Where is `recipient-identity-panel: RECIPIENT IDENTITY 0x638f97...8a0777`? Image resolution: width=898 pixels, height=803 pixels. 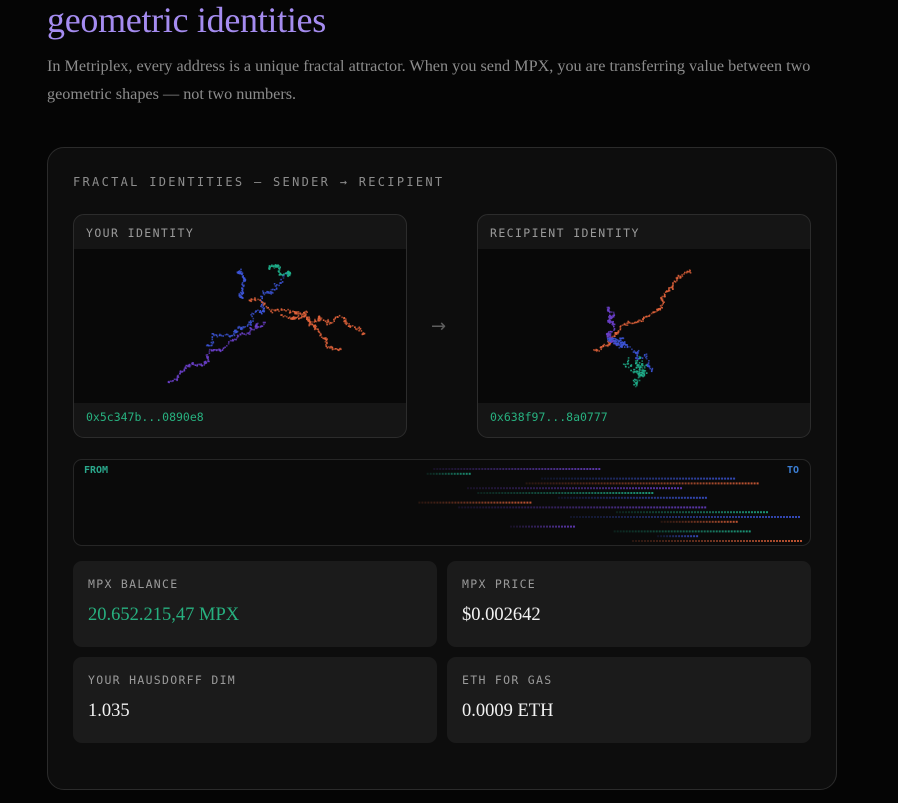 recipient-identity-panel: RECIPIENT IDENTITY 0x638f97...8a0777 is located at coordinates (644, 326).